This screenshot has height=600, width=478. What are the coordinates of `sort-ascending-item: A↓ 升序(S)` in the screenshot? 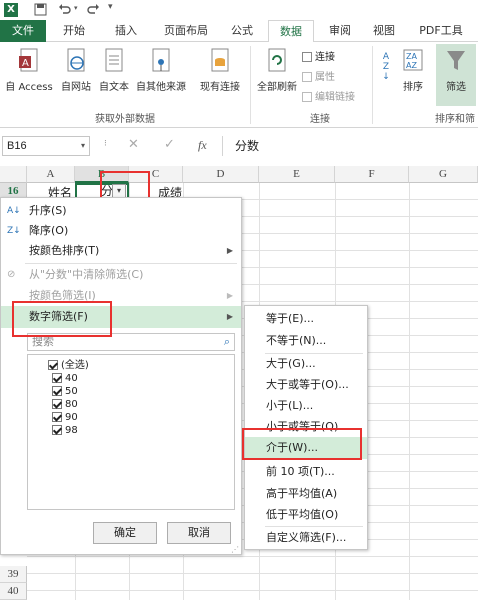 It's located at (121, 211).